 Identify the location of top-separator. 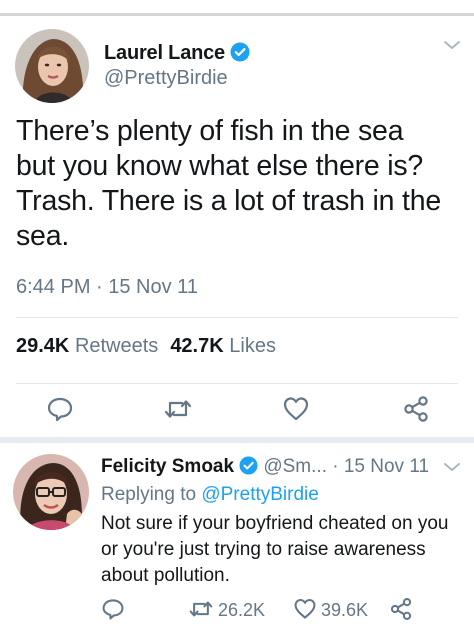
(237, 14).